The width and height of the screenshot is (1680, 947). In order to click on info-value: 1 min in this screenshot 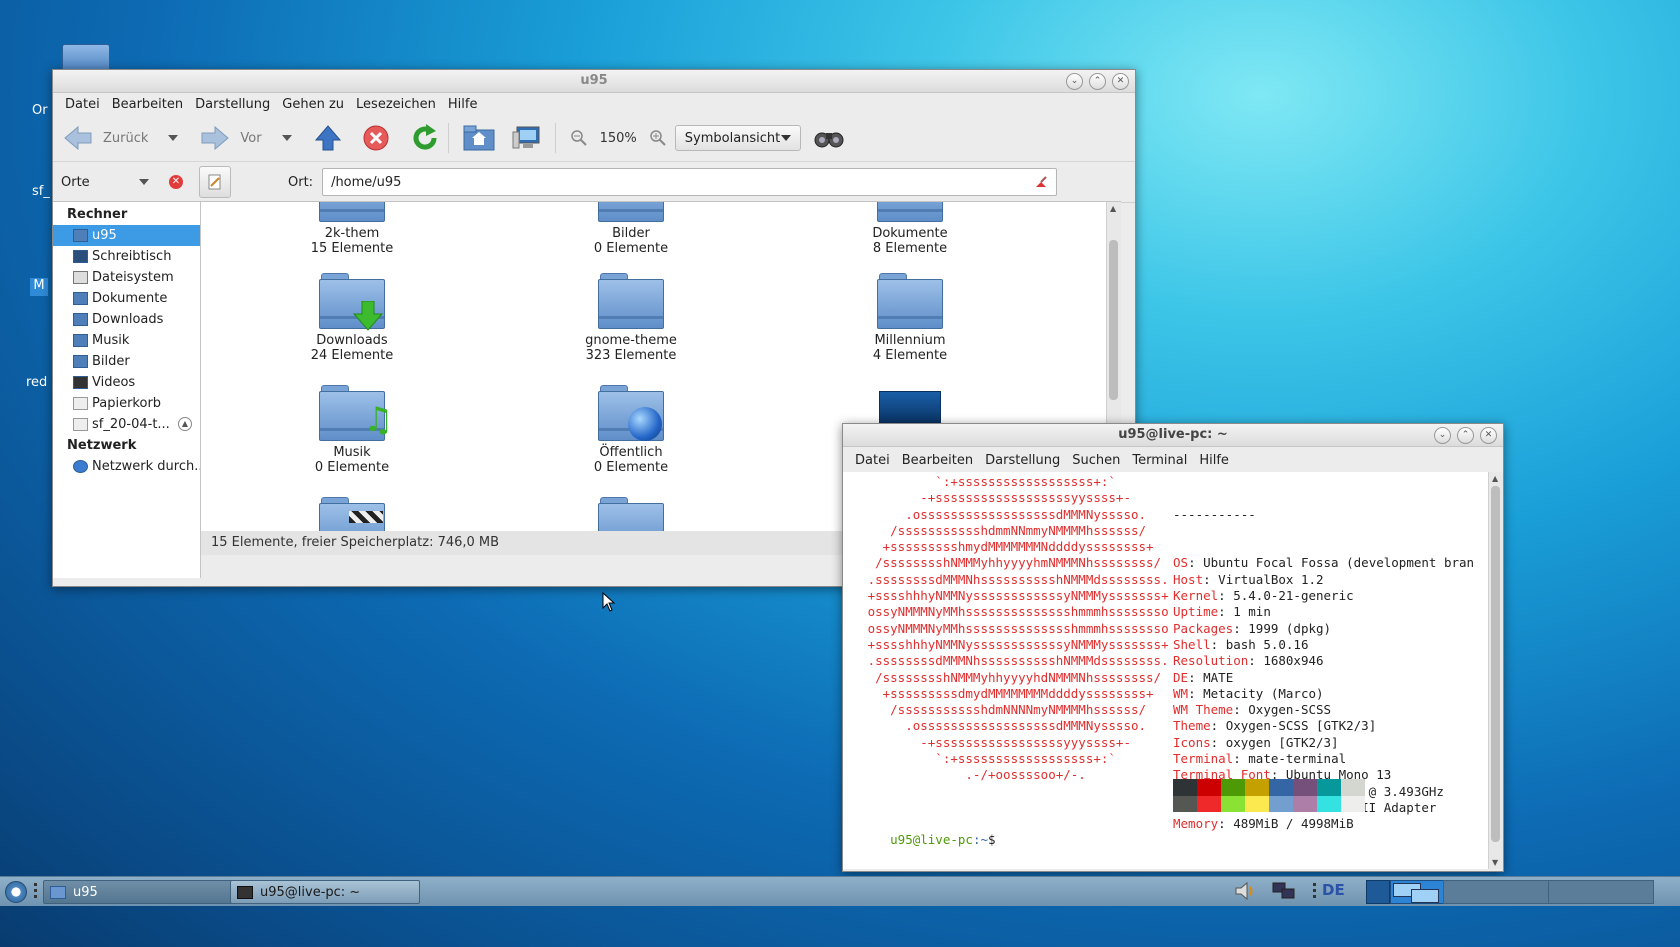, I will do `click(1252, 612)`.